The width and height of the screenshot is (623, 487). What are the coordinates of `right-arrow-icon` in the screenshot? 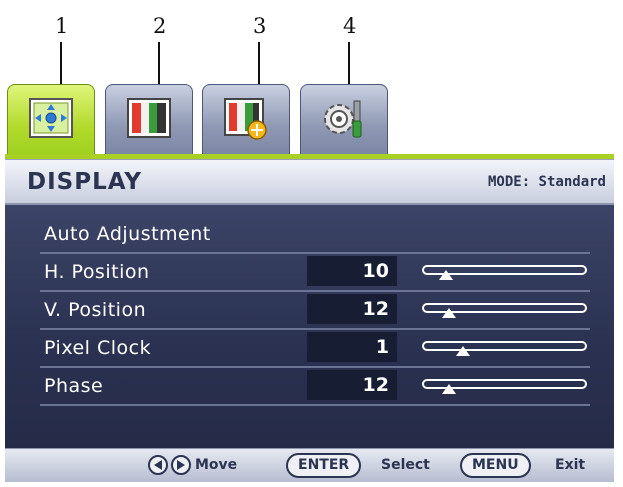 It's located at (181, 465).